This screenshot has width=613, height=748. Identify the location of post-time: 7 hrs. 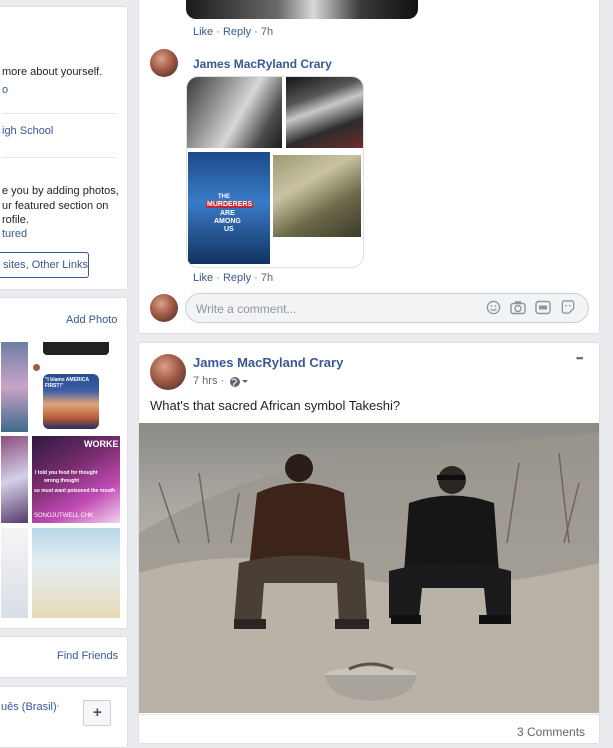
(205, 381).